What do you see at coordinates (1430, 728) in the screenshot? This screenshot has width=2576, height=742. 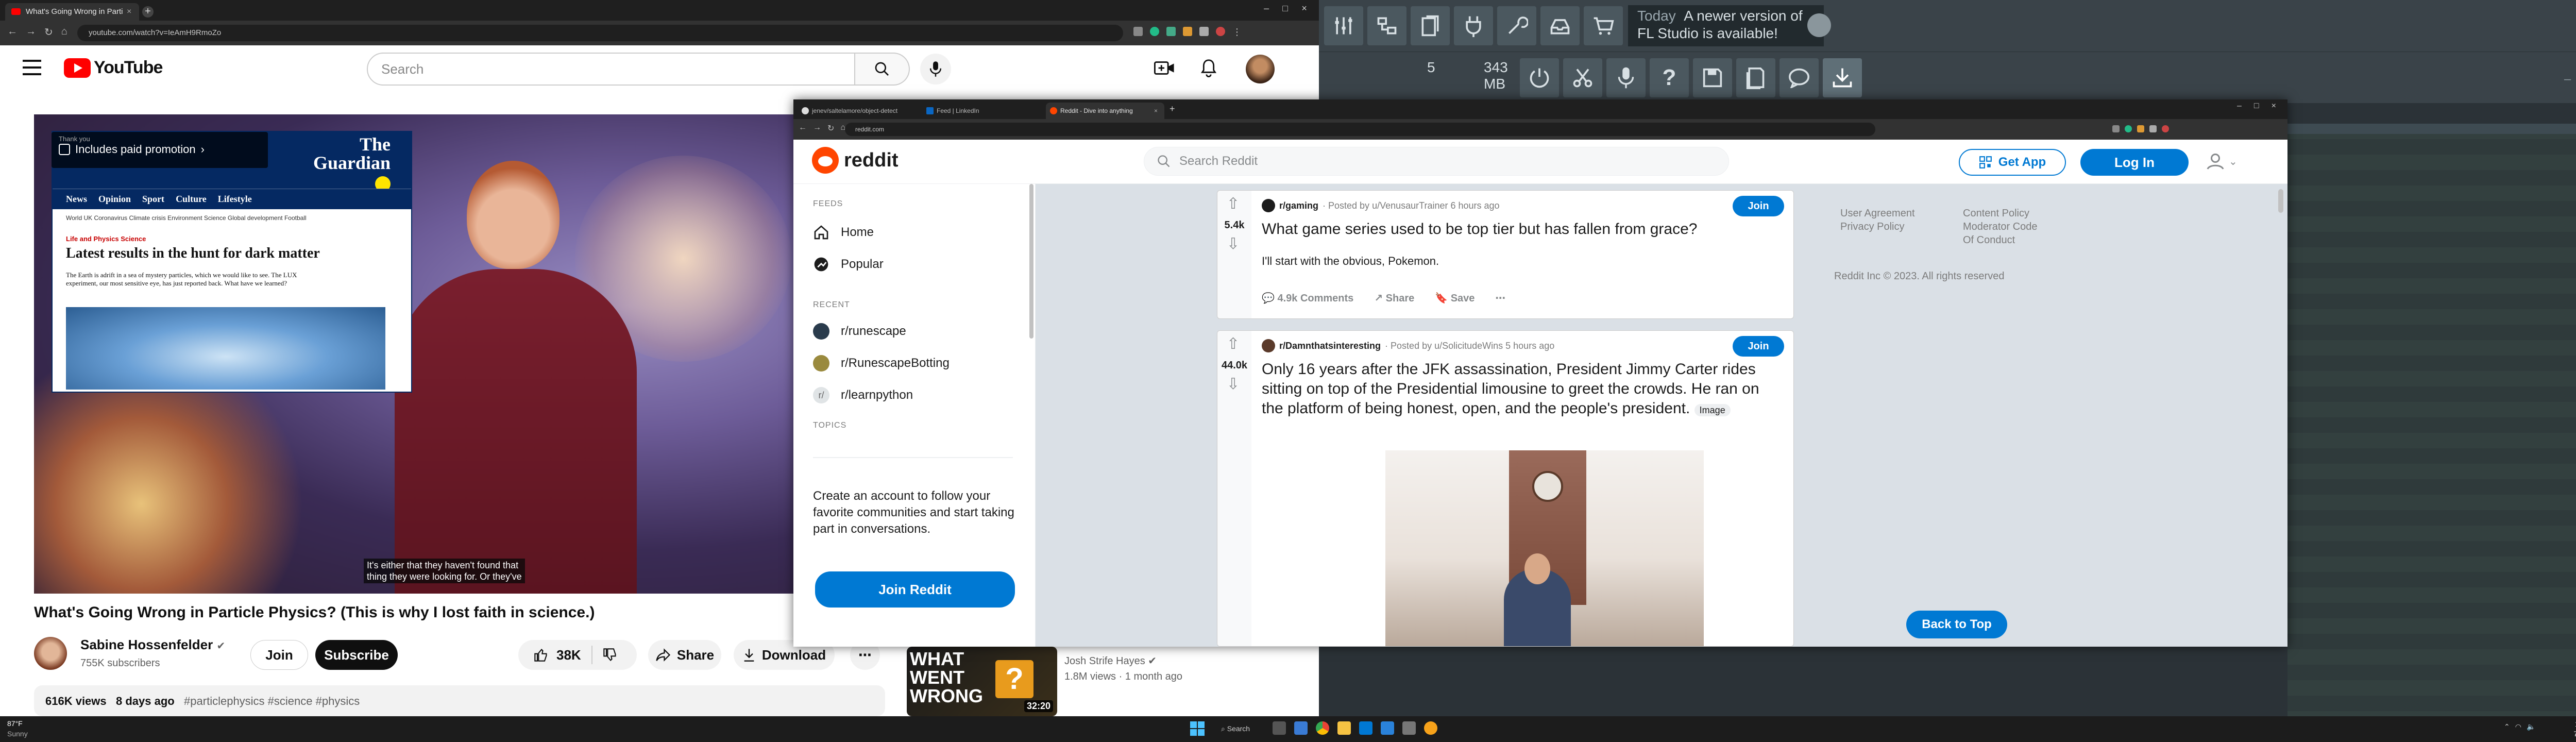 I see `fl-studio-icon` at bounding box center [1430, 728].